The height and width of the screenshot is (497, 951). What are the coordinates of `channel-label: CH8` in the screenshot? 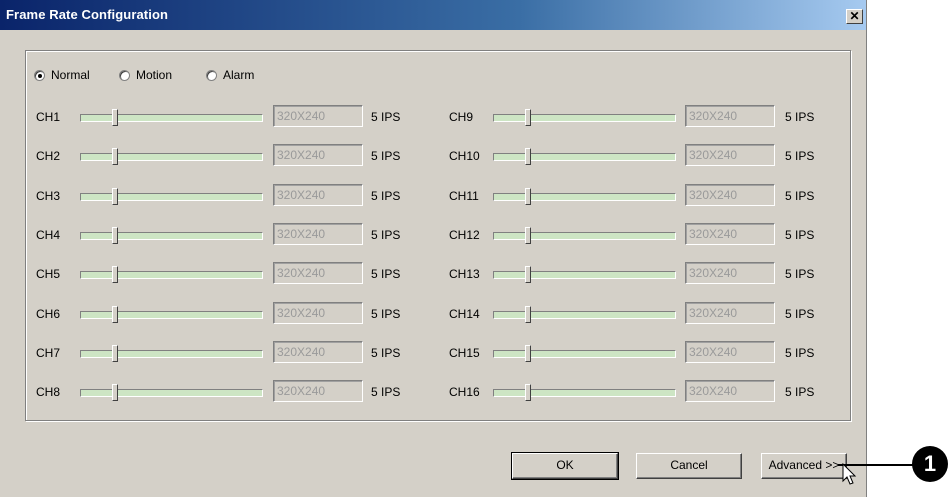 It's located at (48, 392).